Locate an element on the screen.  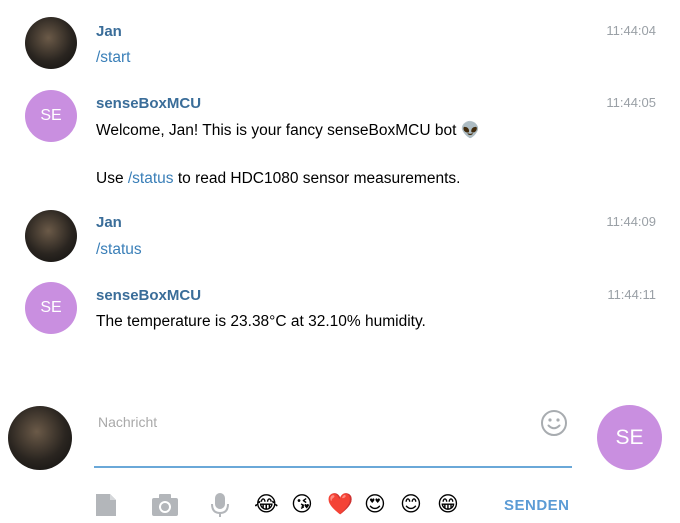
message-time: 11:44:09 is located at coordinates (631, 221).